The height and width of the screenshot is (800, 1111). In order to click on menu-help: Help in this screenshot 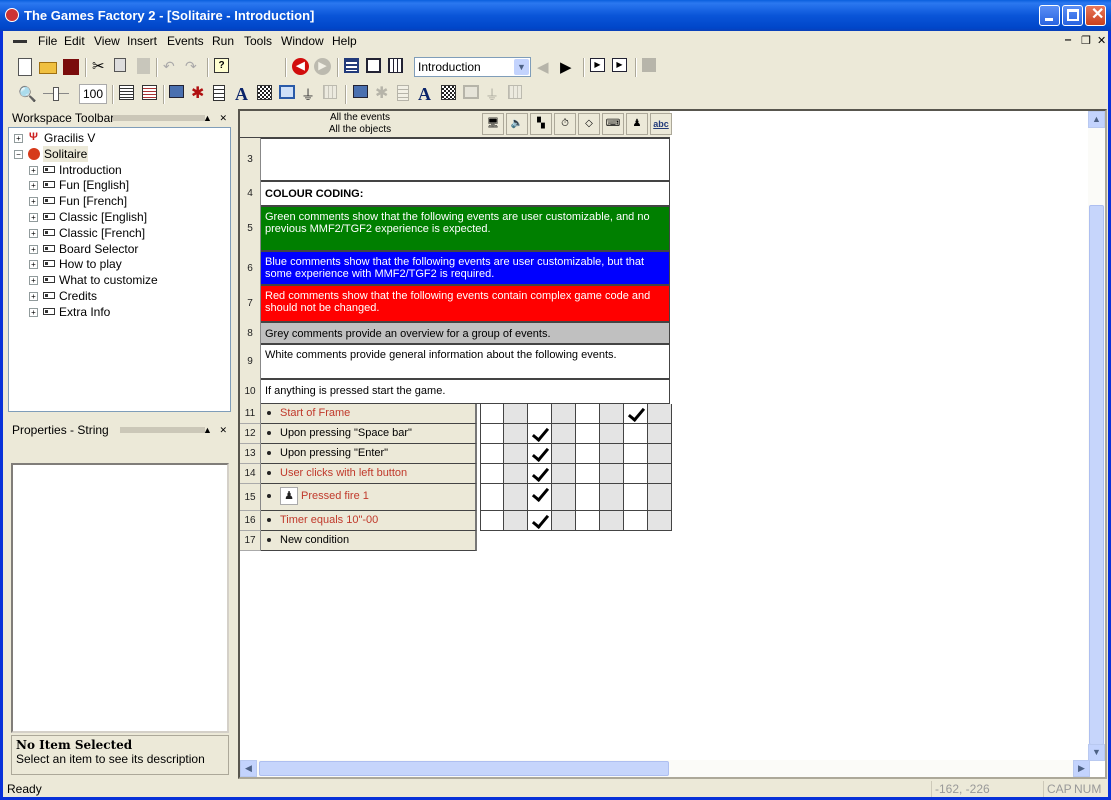, I will do `click(344, 41)`.